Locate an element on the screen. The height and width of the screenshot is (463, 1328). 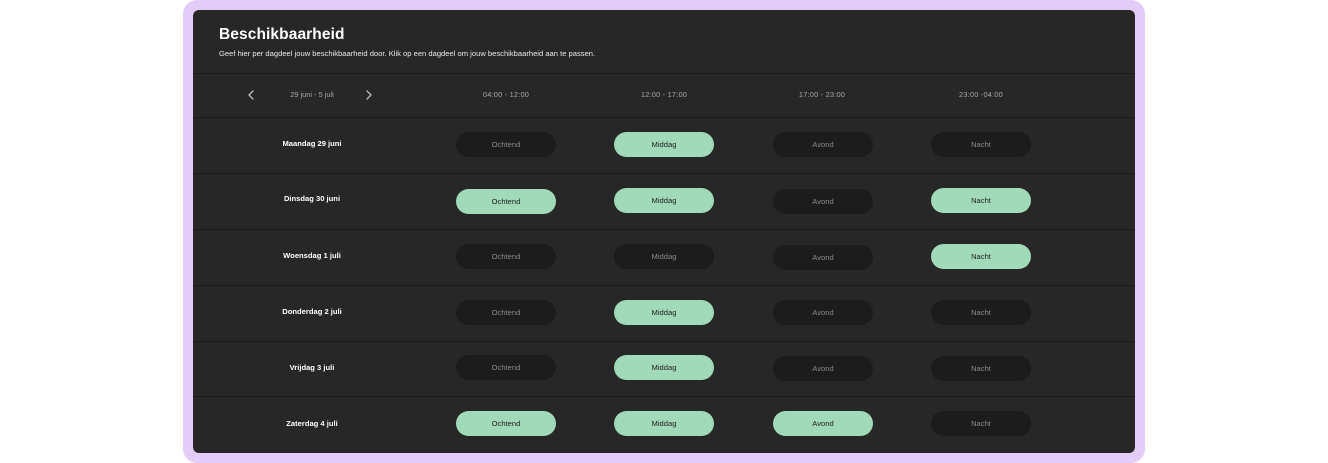
day-row: Zaterdag 4 juli Ochtend Middag Avond Nacht is located at coordinates (664, 425).